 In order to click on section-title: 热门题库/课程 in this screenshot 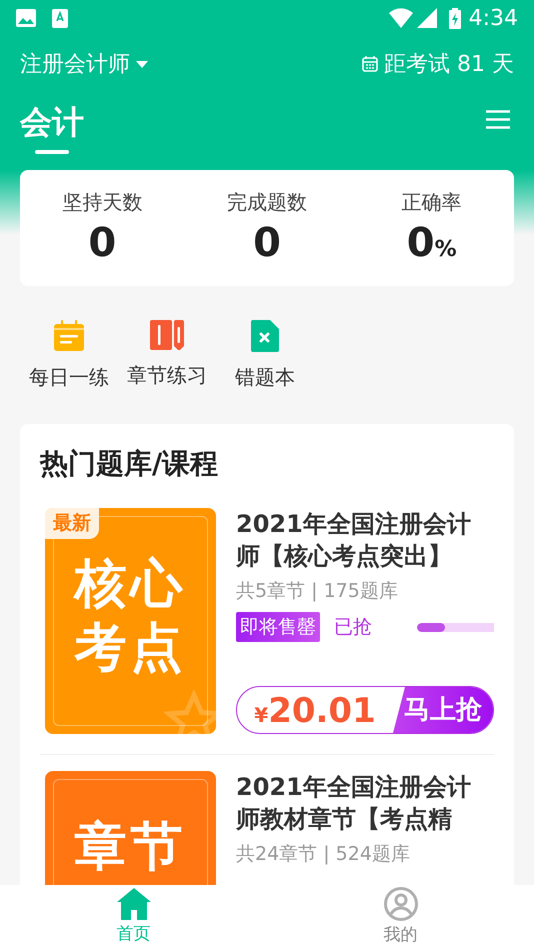, I will do `click(130, 464)`.